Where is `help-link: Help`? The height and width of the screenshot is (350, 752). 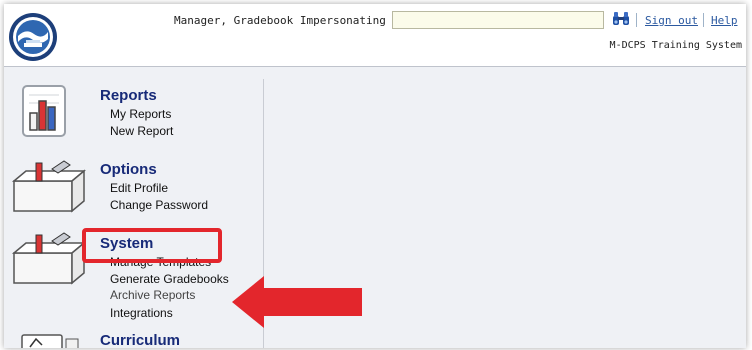 help-link: Help is located at coordinates (724, 20).